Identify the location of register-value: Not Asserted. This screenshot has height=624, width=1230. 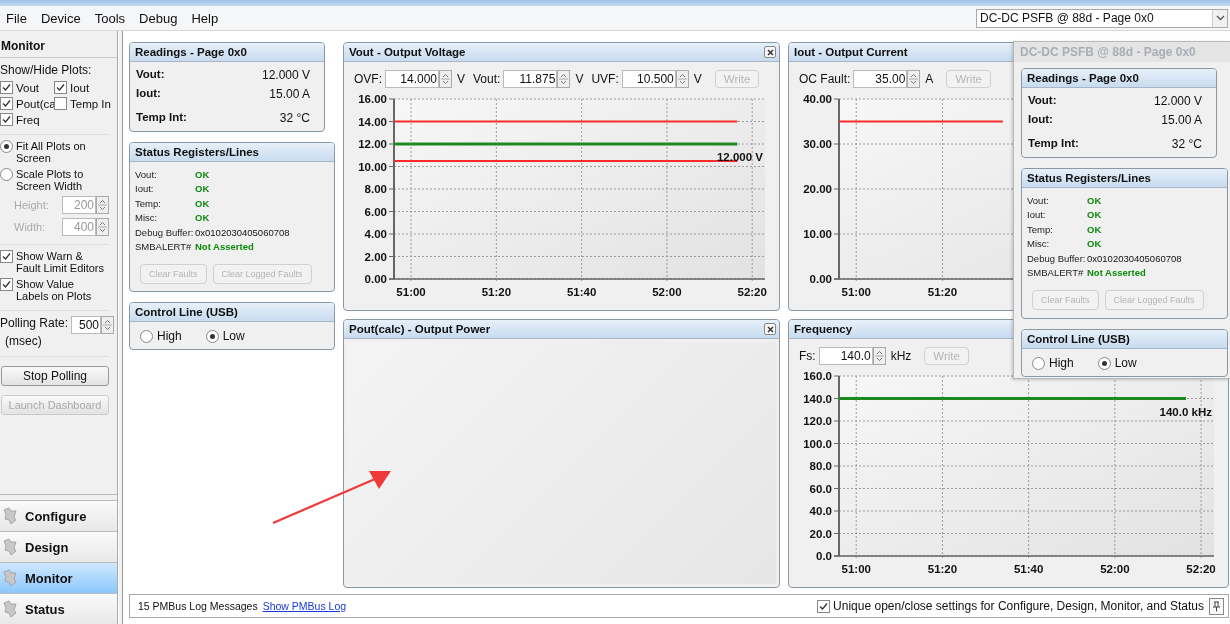
(224, 247).